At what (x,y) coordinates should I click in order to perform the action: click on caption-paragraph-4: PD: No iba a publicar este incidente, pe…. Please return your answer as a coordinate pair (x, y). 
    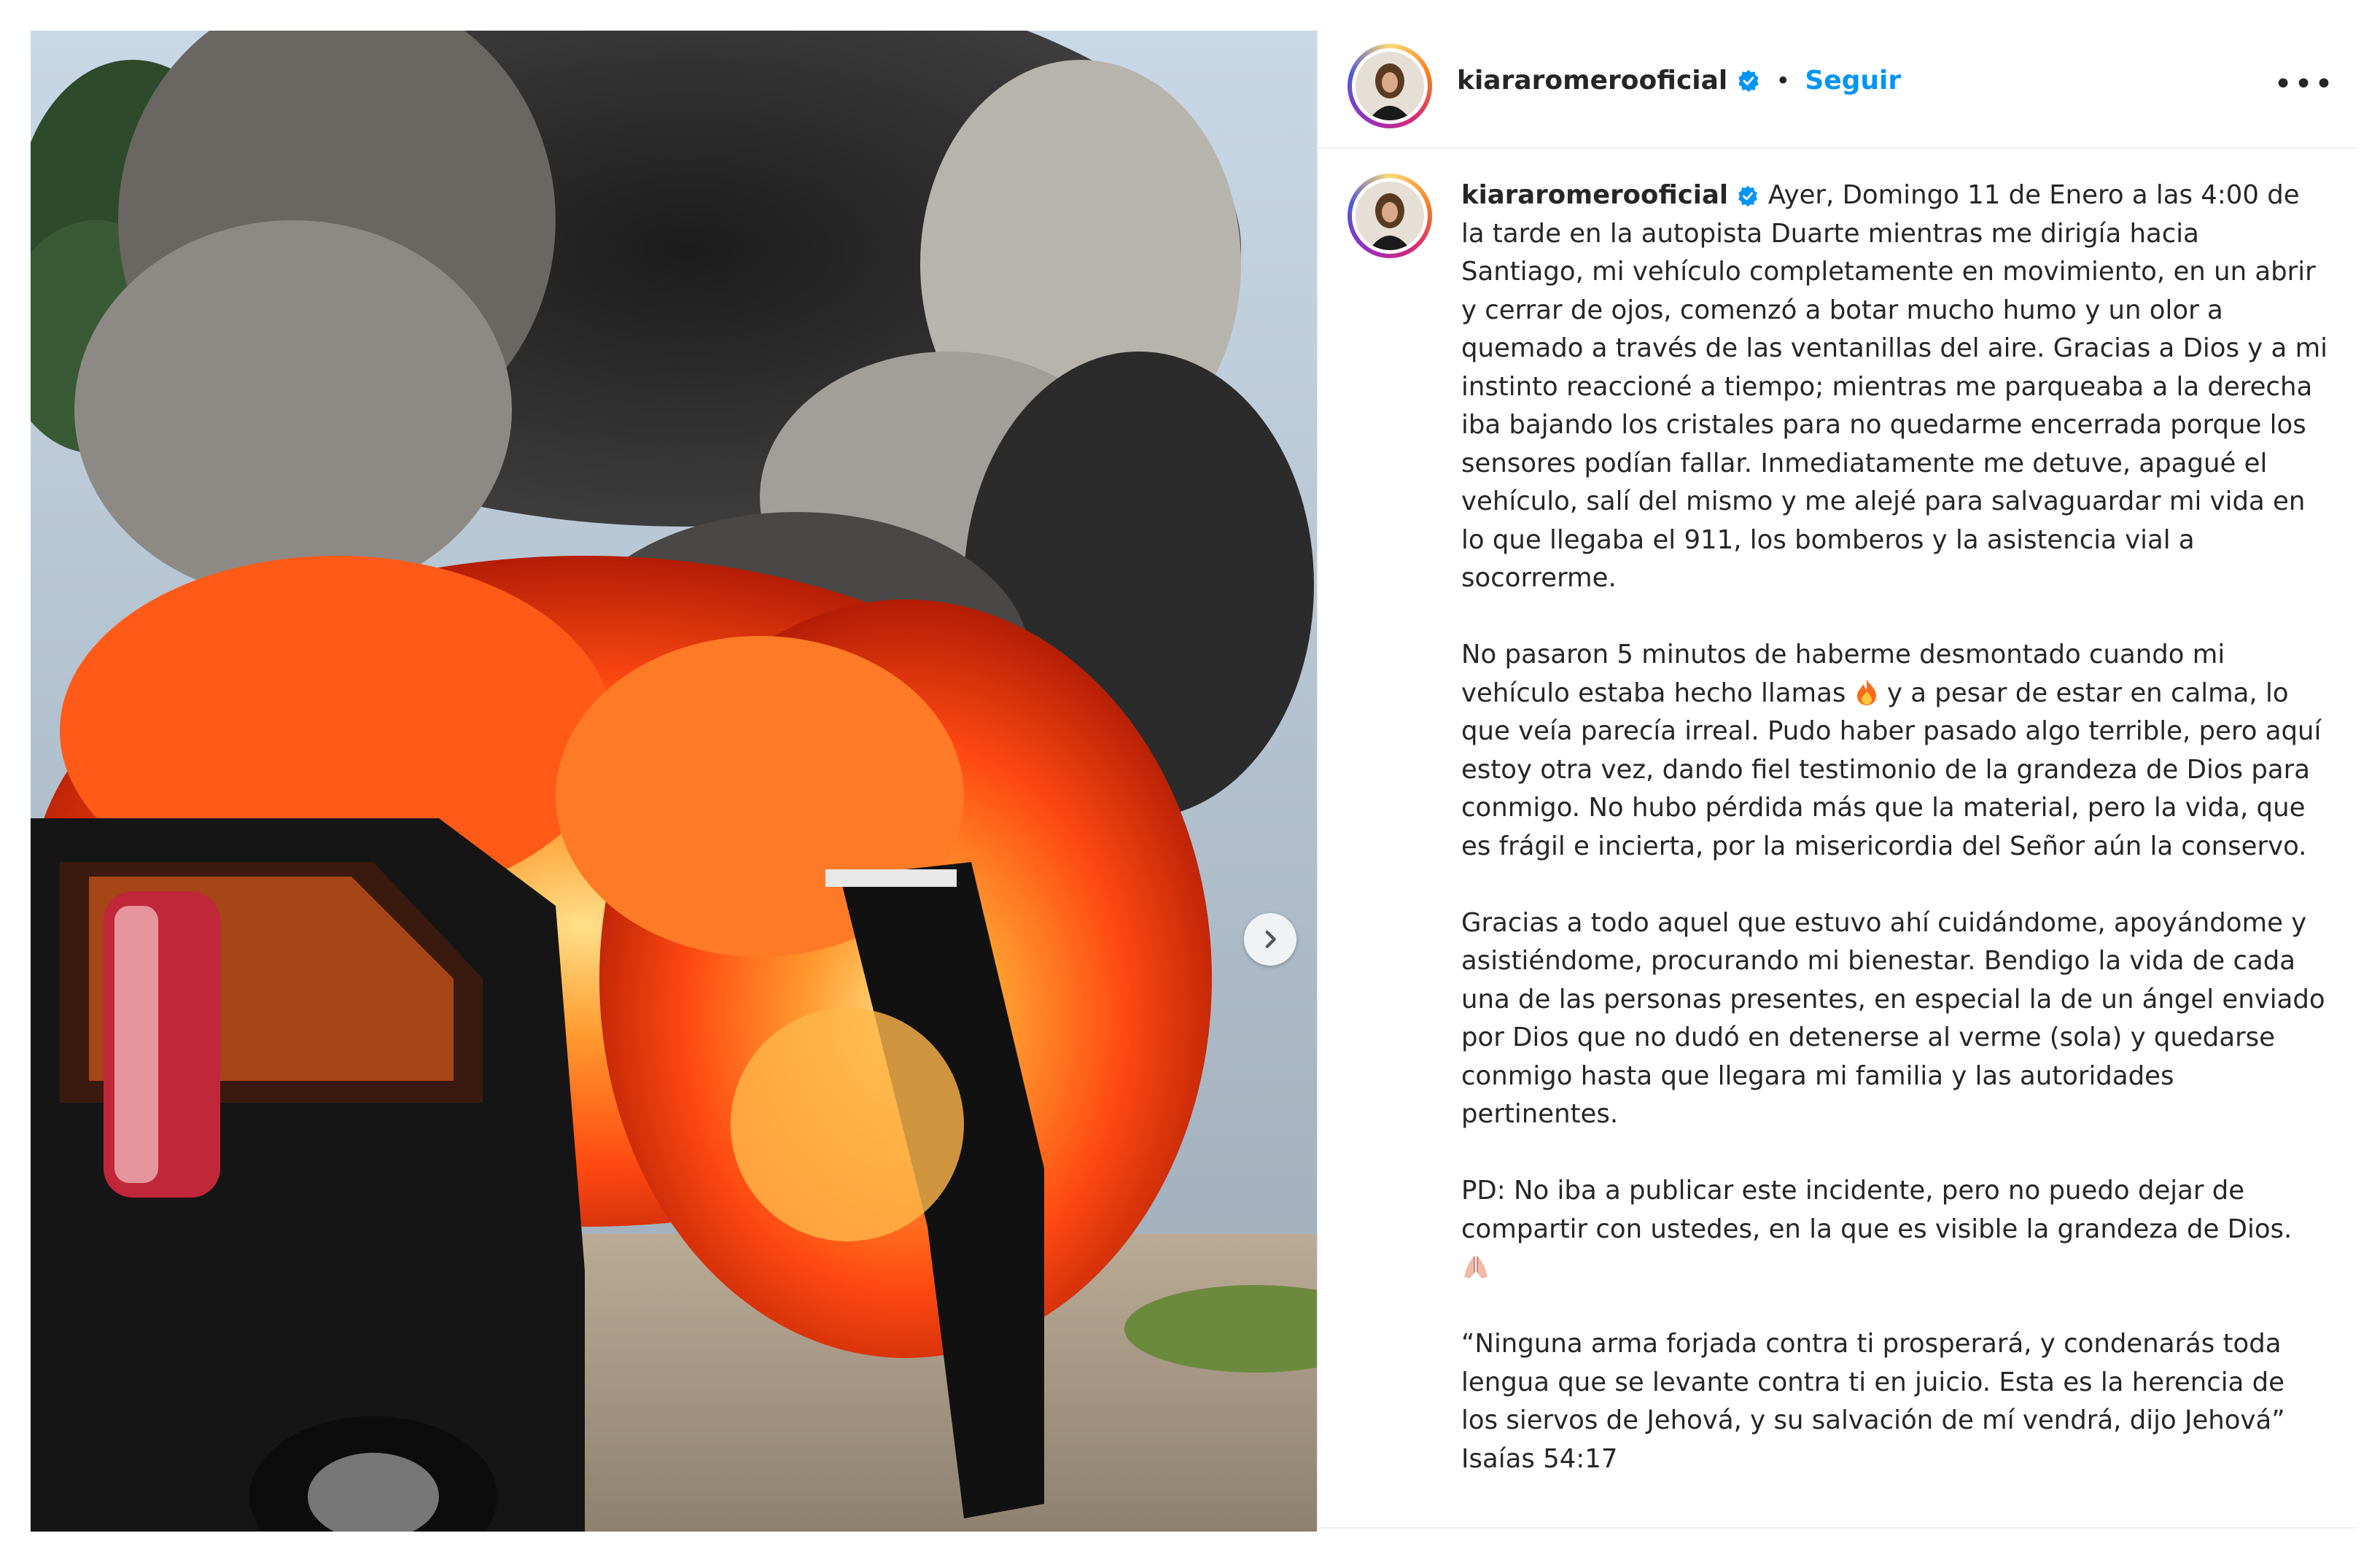
    Looking at the image, I should click on (1895, 1229).